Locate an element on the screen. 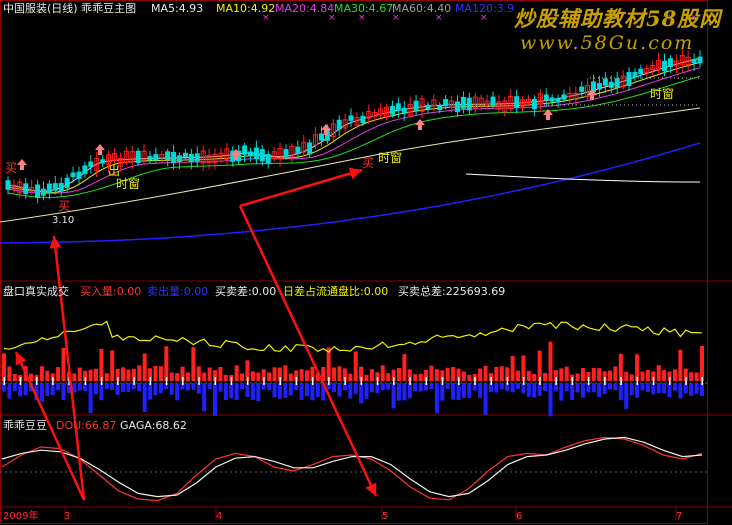  buy-marker-2: 买 is located at coordinates (64, 206).